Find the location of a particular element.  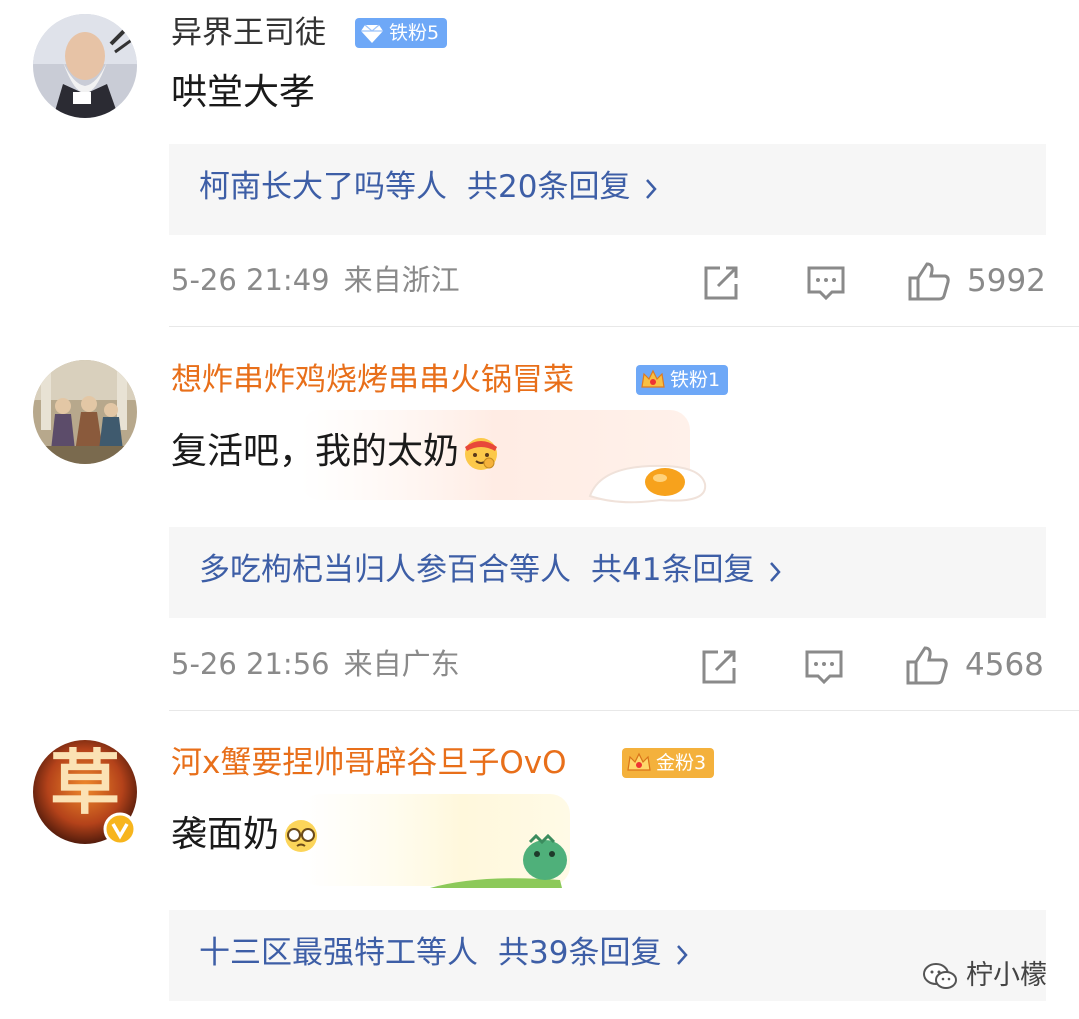

watermark: 柠小檬 is located at coordinates (984, 972).